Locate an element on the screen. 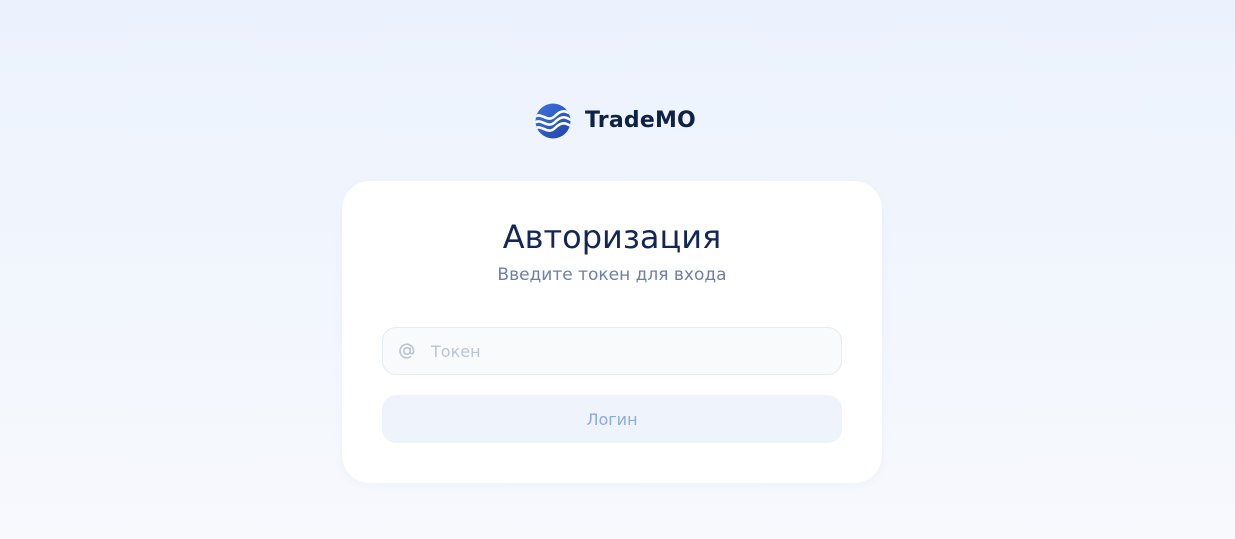 This screenshot has width=1235, height=539. token-field is located at coordinates (612, 351).